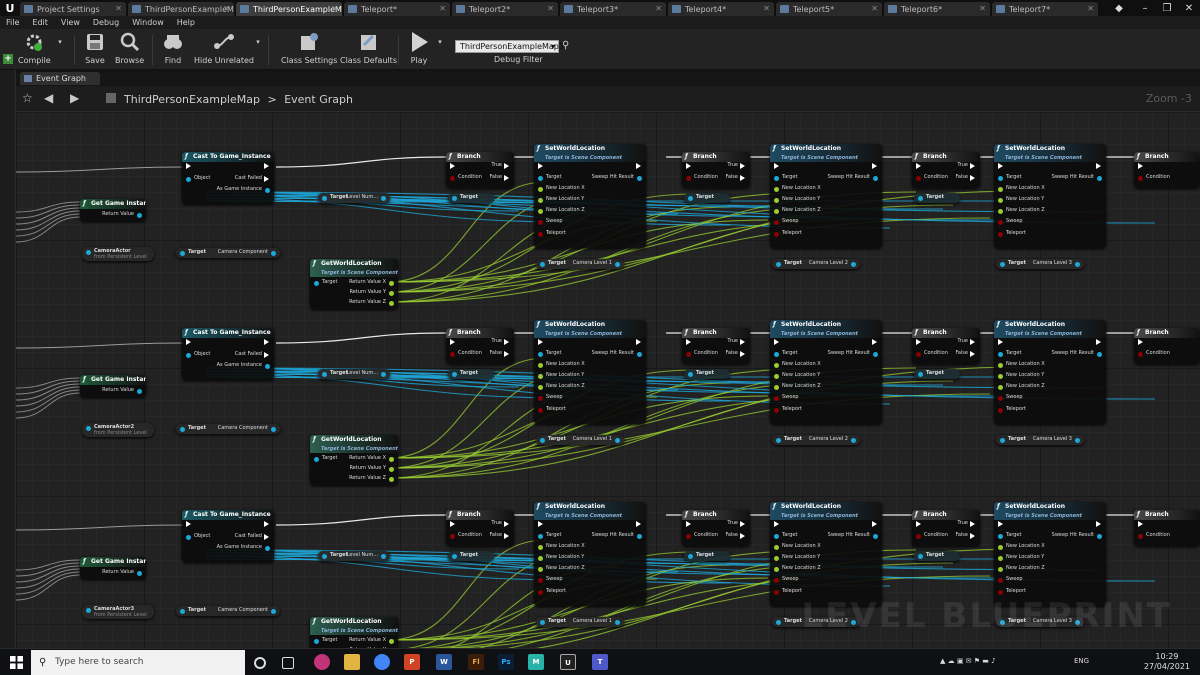  Describe the element at coordinates (509, 46) in the screenshot. I see `debug-object-select: ThirdPersonExampleMap3 ▾` at that location.